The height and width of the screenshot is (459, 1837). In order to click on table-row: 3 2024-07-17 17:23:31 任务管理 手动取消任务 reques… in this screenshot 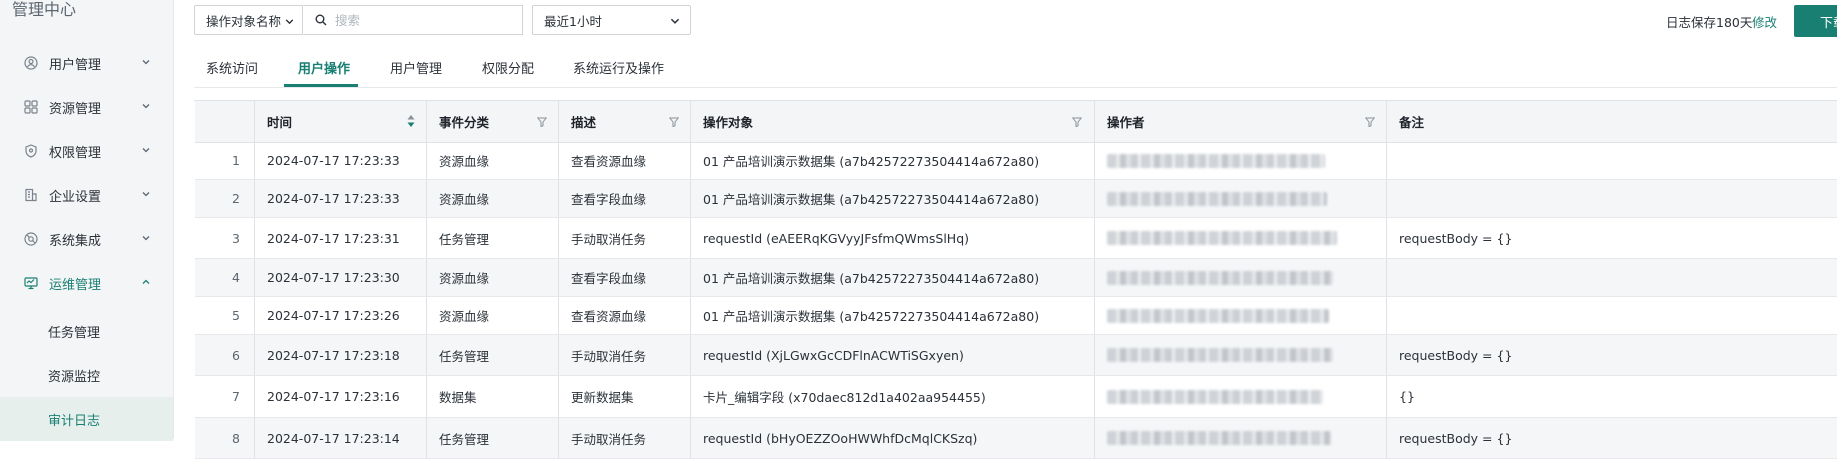, I will do `click(1016, 238)`.